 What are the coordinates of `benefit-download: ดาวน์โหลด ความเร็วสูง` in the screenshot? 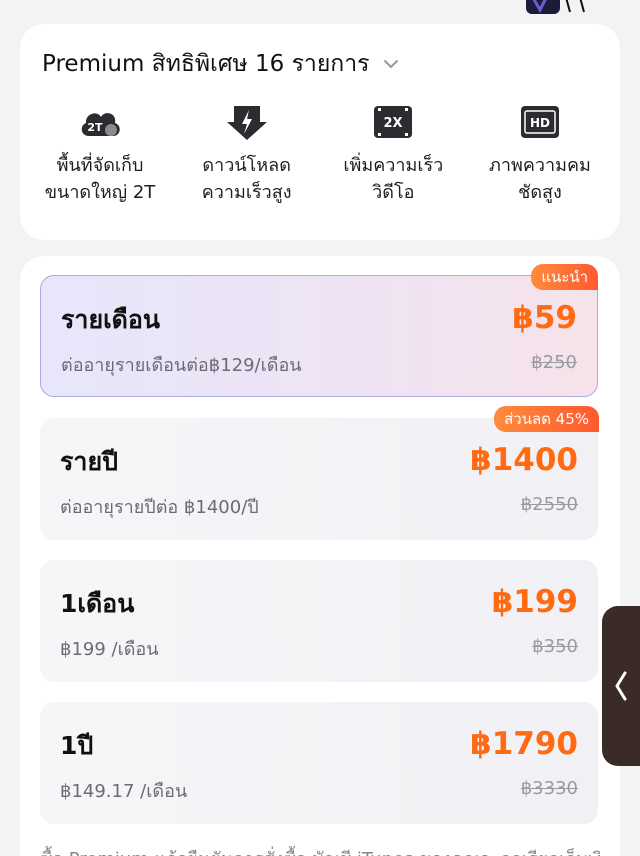 It's located at (247, 154).